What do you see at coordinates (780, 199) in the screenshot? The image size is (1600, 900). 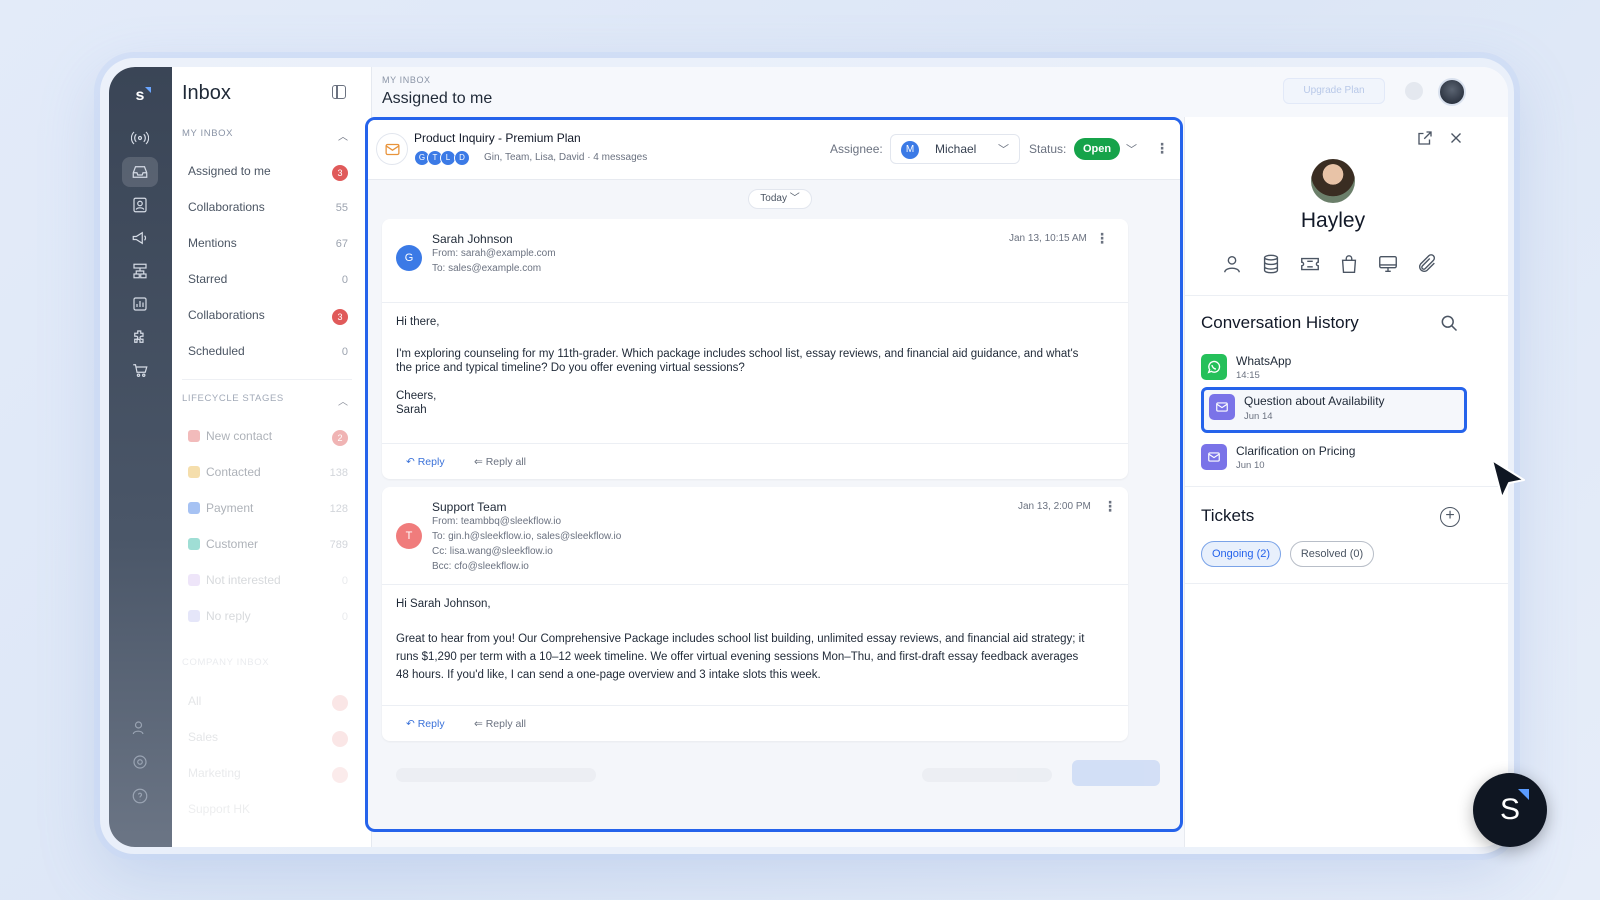 I see `date-divider: Today ﹀` at bounding box center [780, 199].